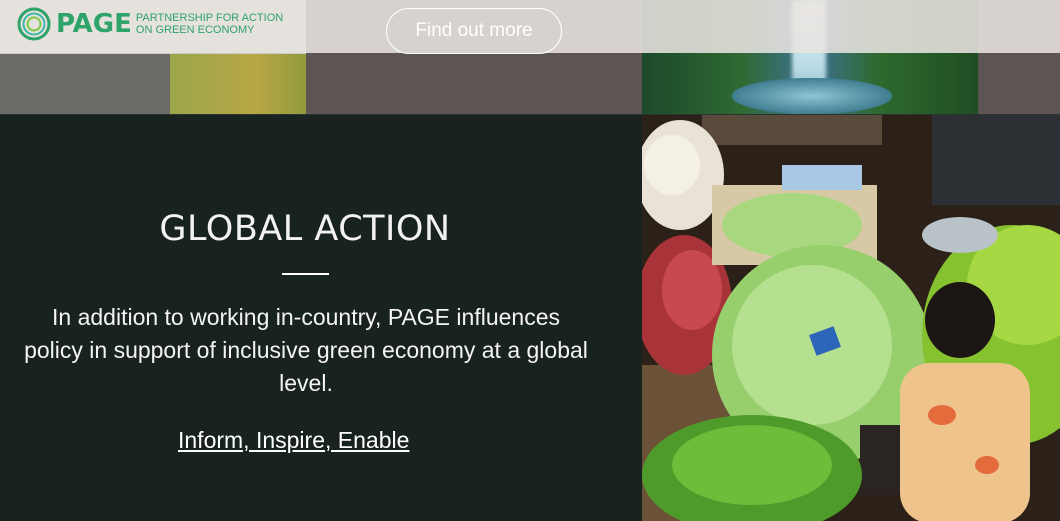 The width and height of the screenshot is (1060, 521). I want to click on inform-inspire-enable-link: Inform, Inspire, Enable, so click(293, 440).